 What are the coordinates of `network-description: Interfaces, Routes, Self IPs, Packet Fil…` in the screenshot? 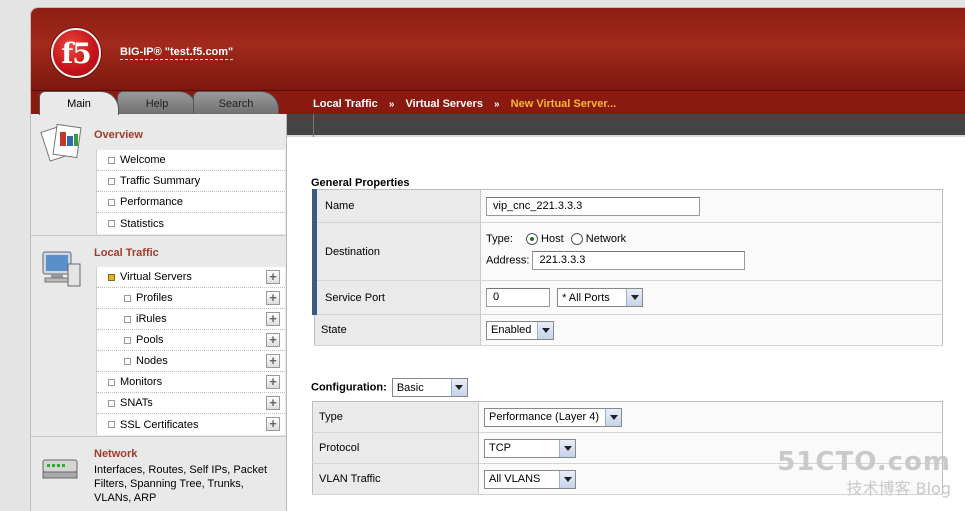 It's located at (186, 484).